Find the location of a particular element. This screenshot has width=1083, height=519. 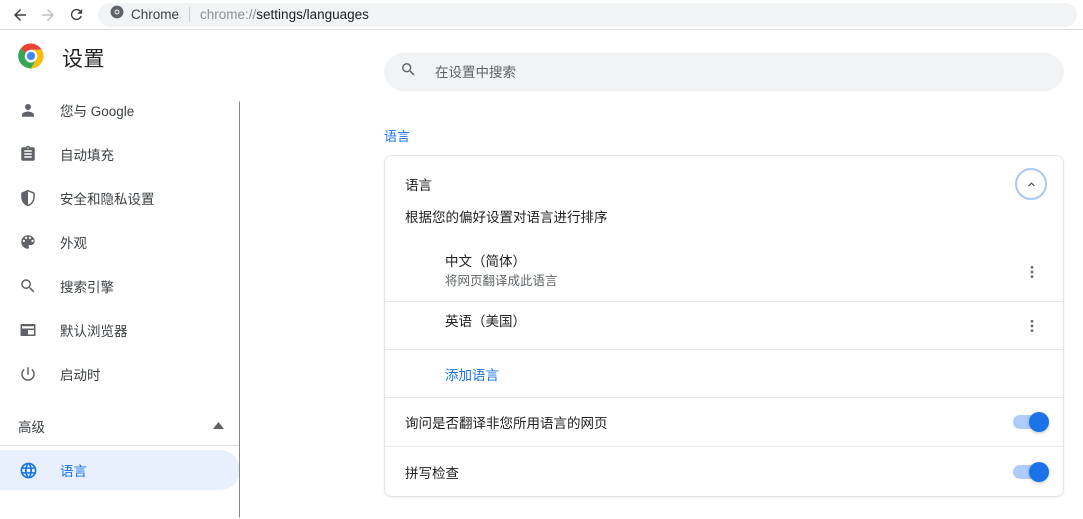

add-language-row: 添加语言 is located at coordinates (724, 374).